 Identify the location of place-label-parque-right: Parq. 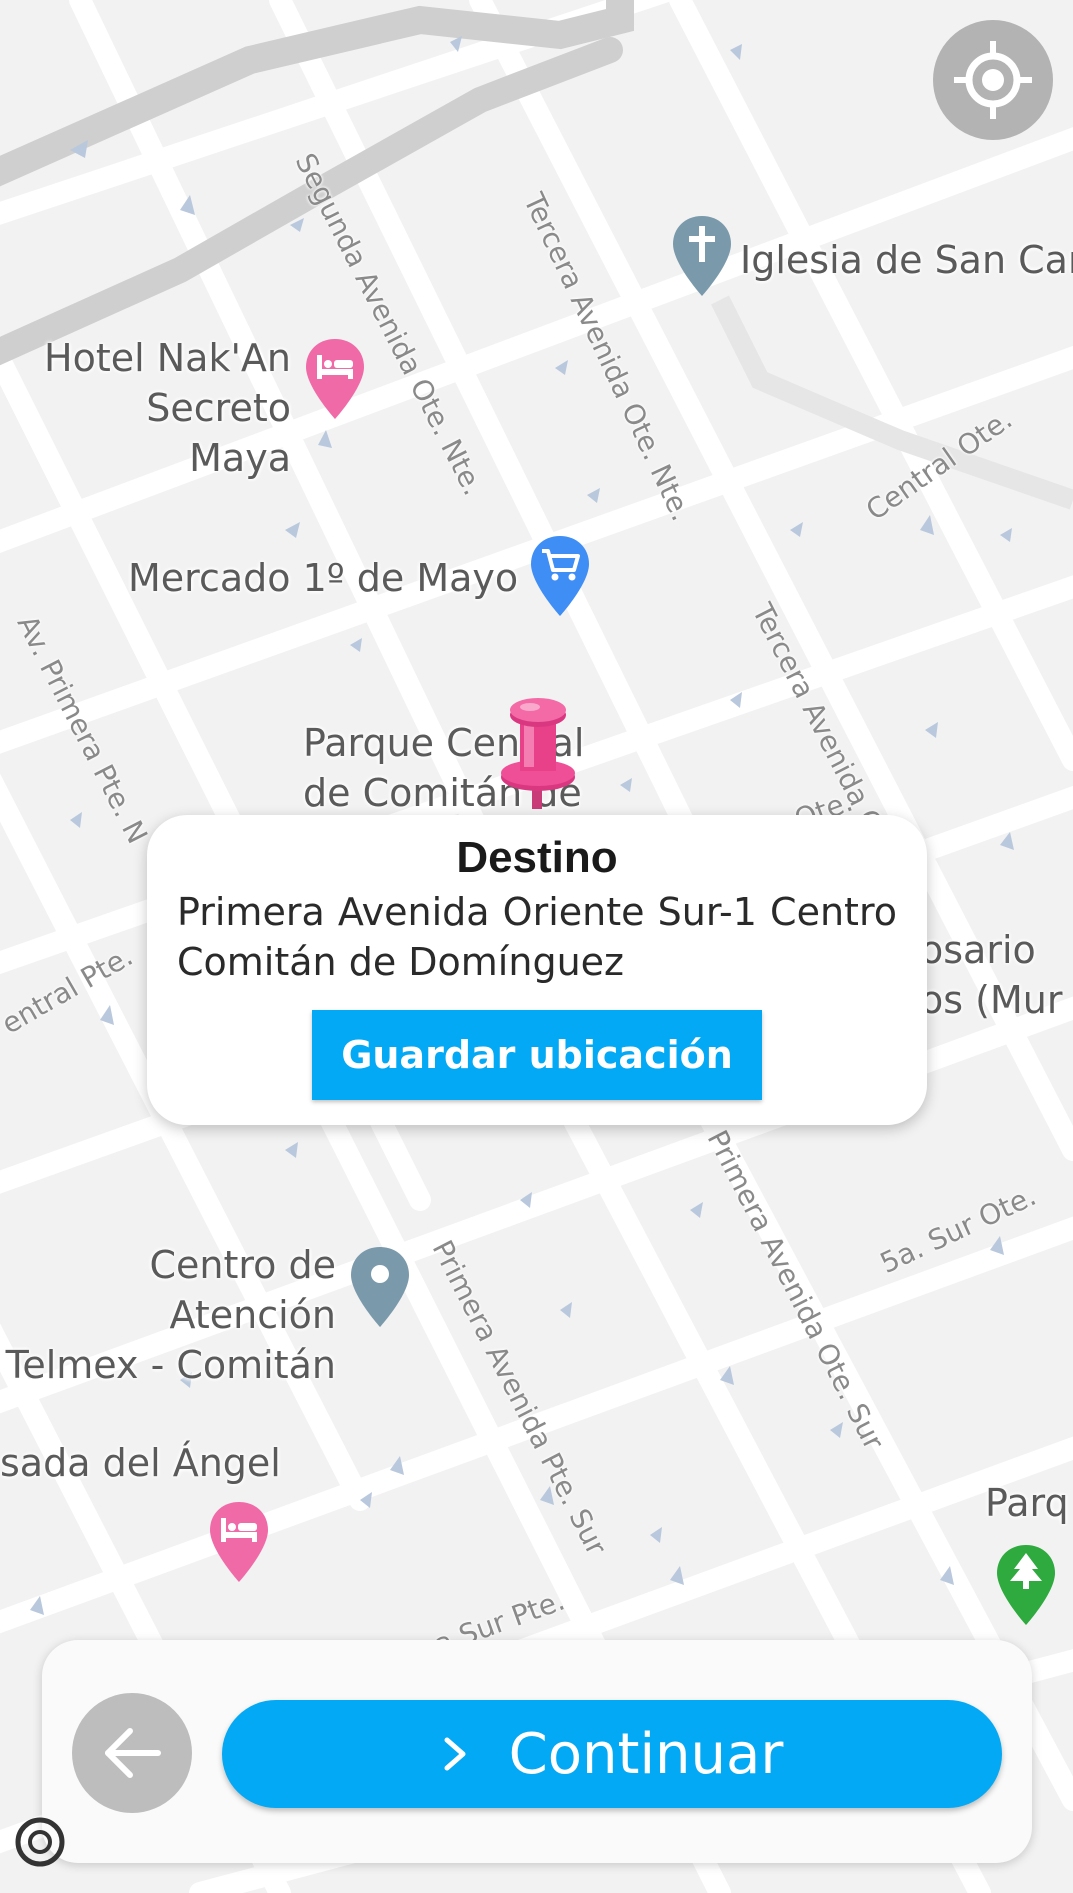
(1027, 1503).